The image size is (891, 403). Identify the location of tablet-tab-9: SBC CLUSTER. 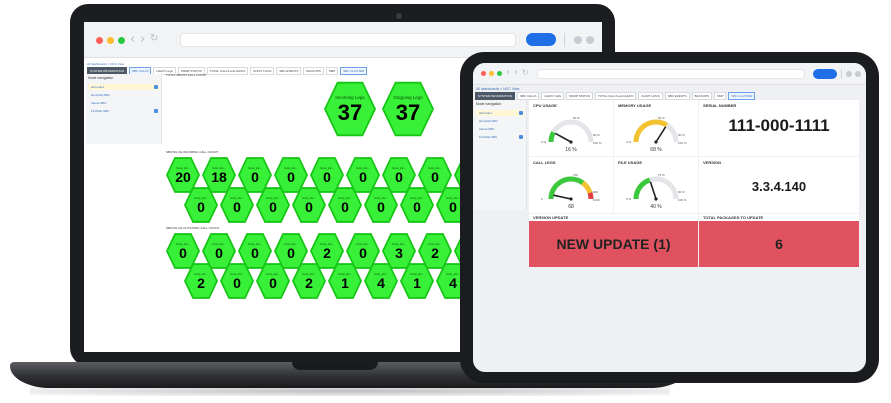
(742, 96).